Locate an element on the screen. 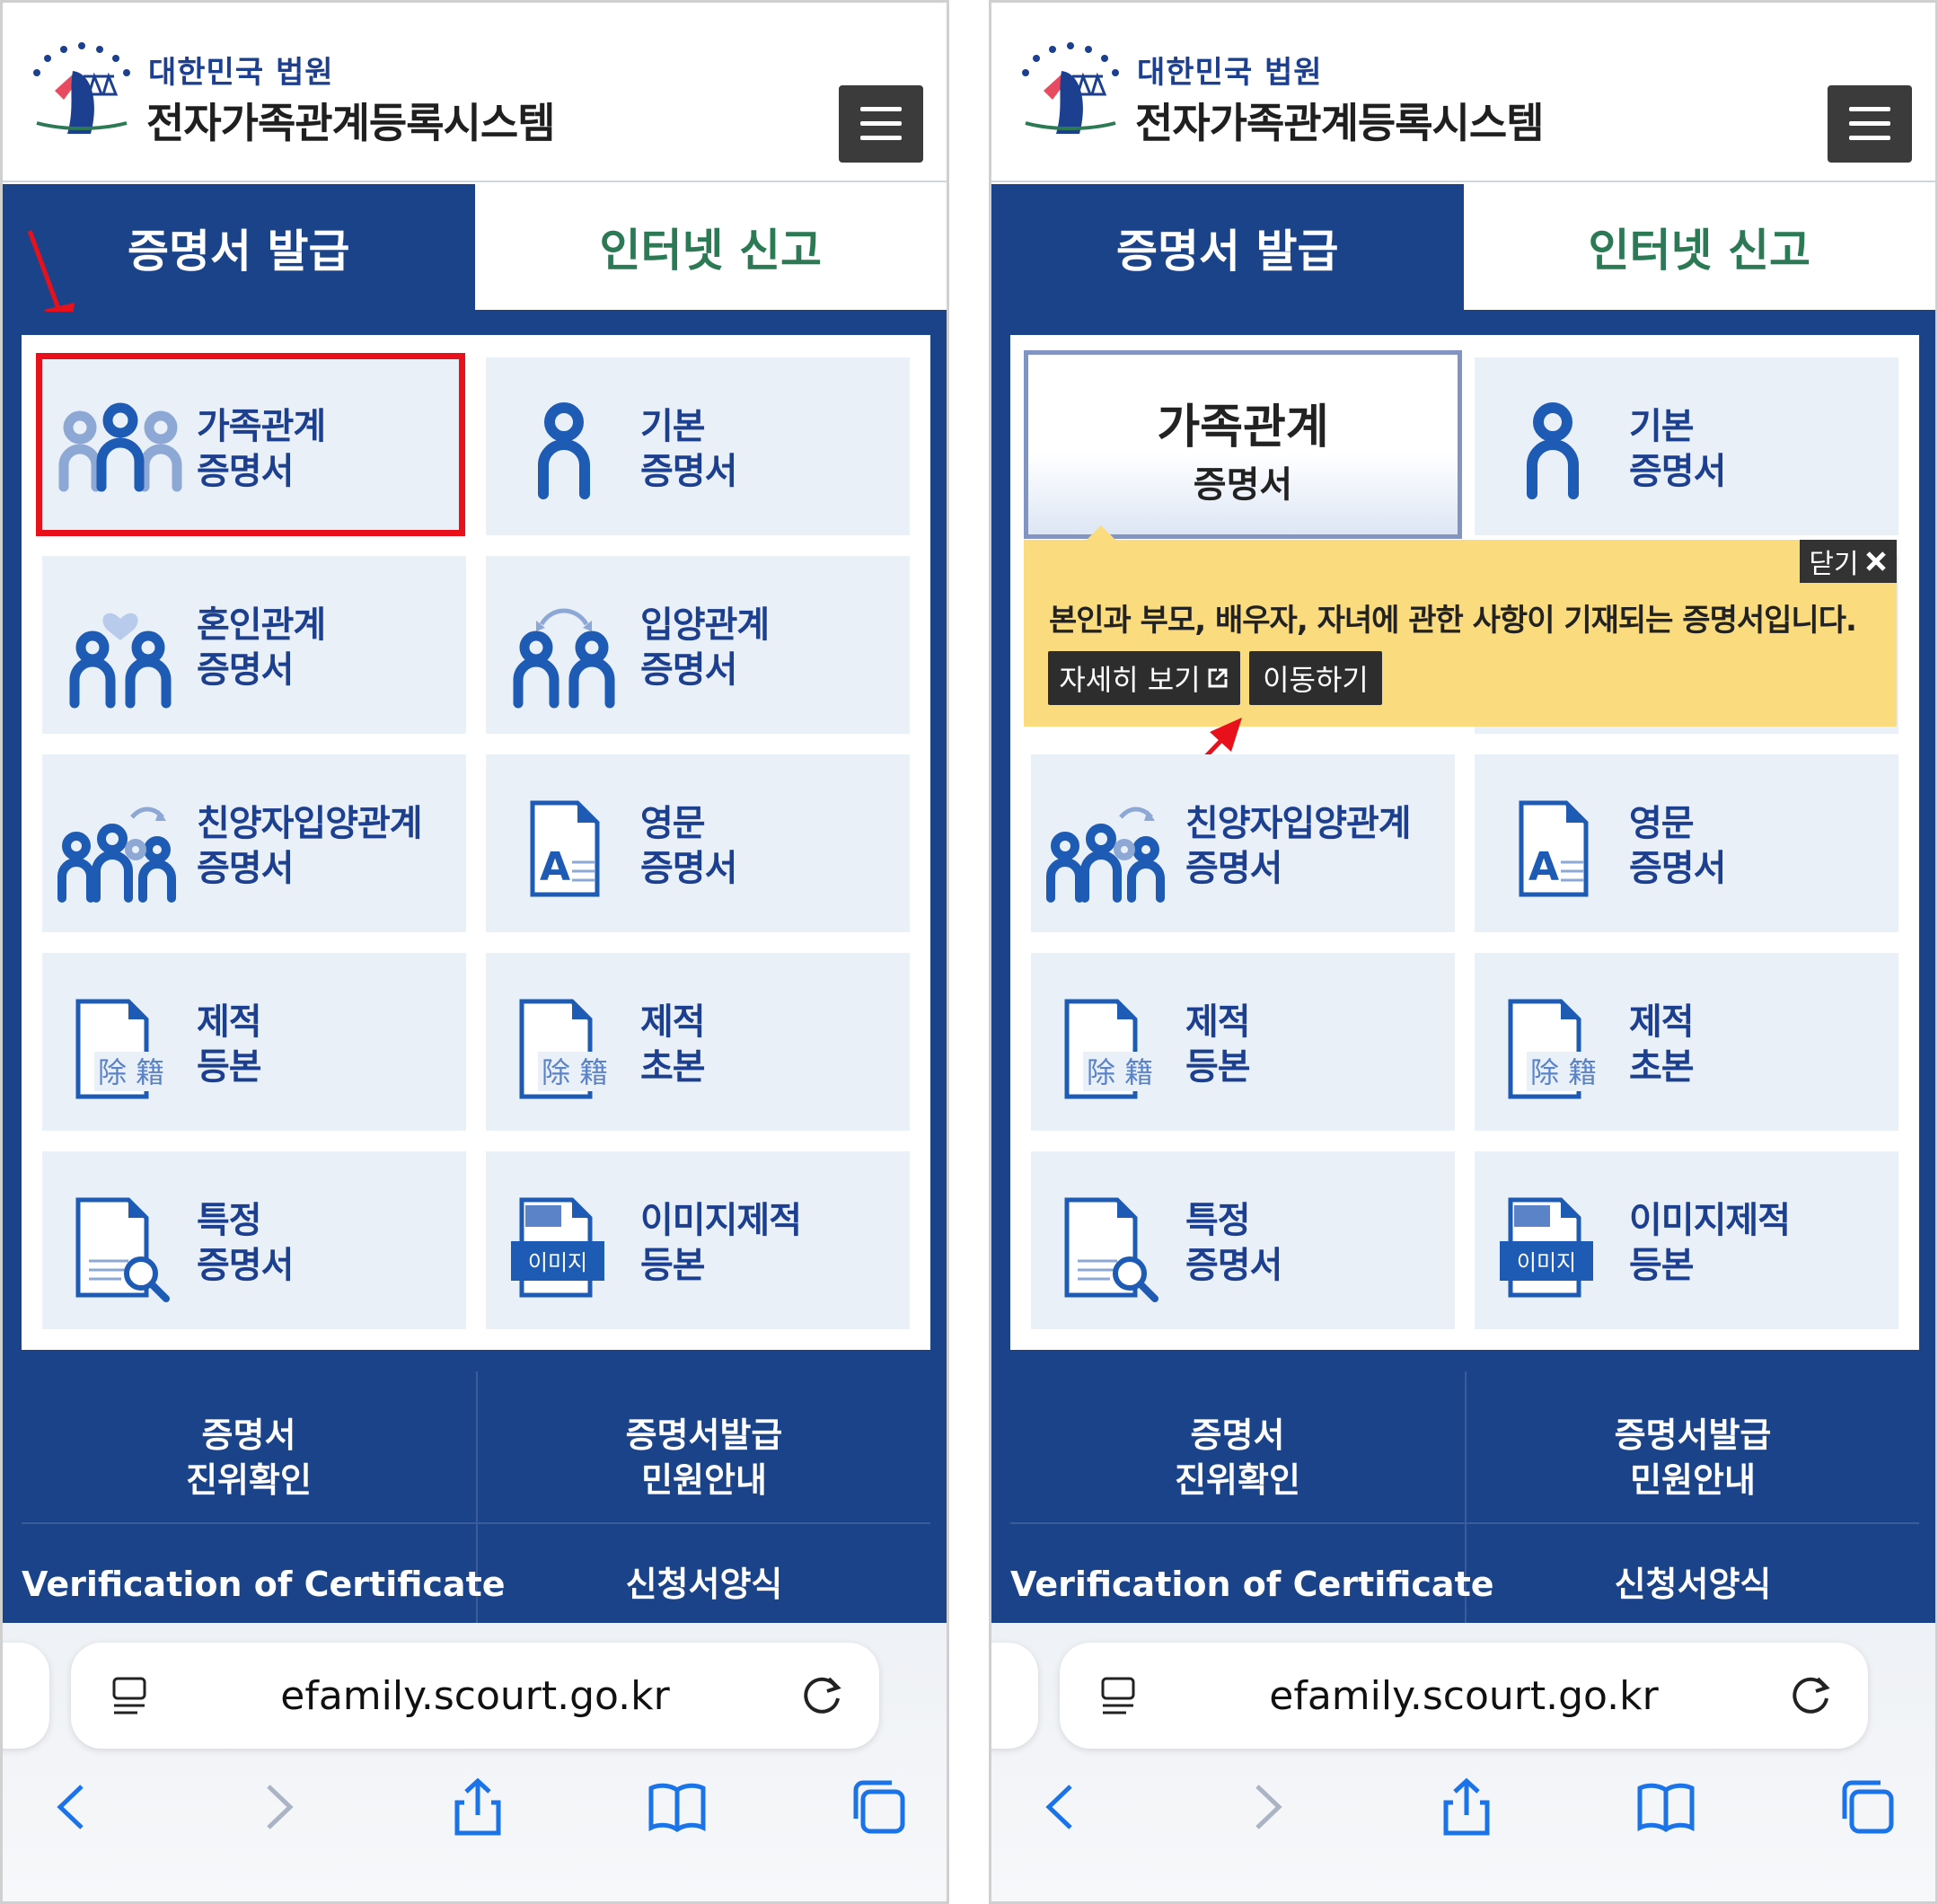  tile-label: 기본 증명서 is located at coordinates (1678, 449).